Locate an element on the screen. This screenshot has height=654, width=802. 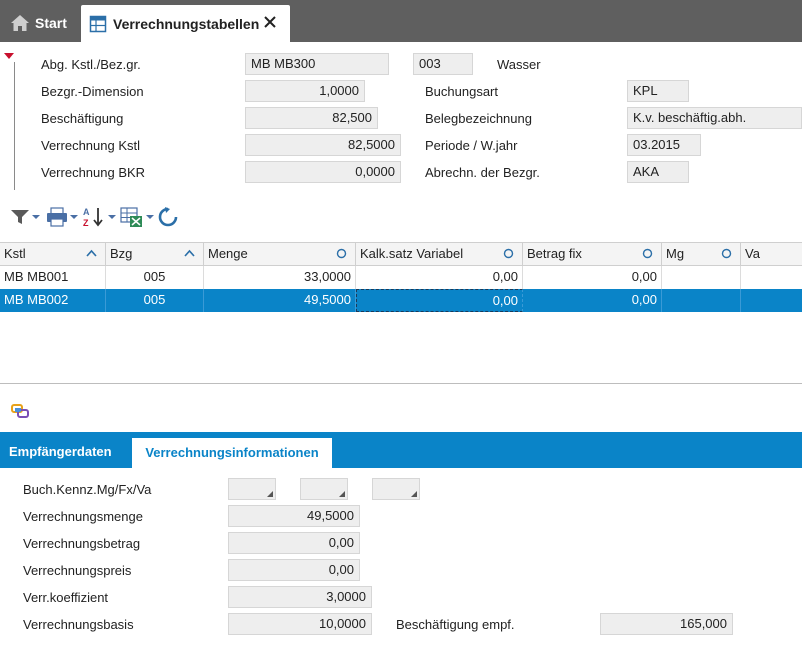
tab-start: Start is located at coordinates (40, 23).